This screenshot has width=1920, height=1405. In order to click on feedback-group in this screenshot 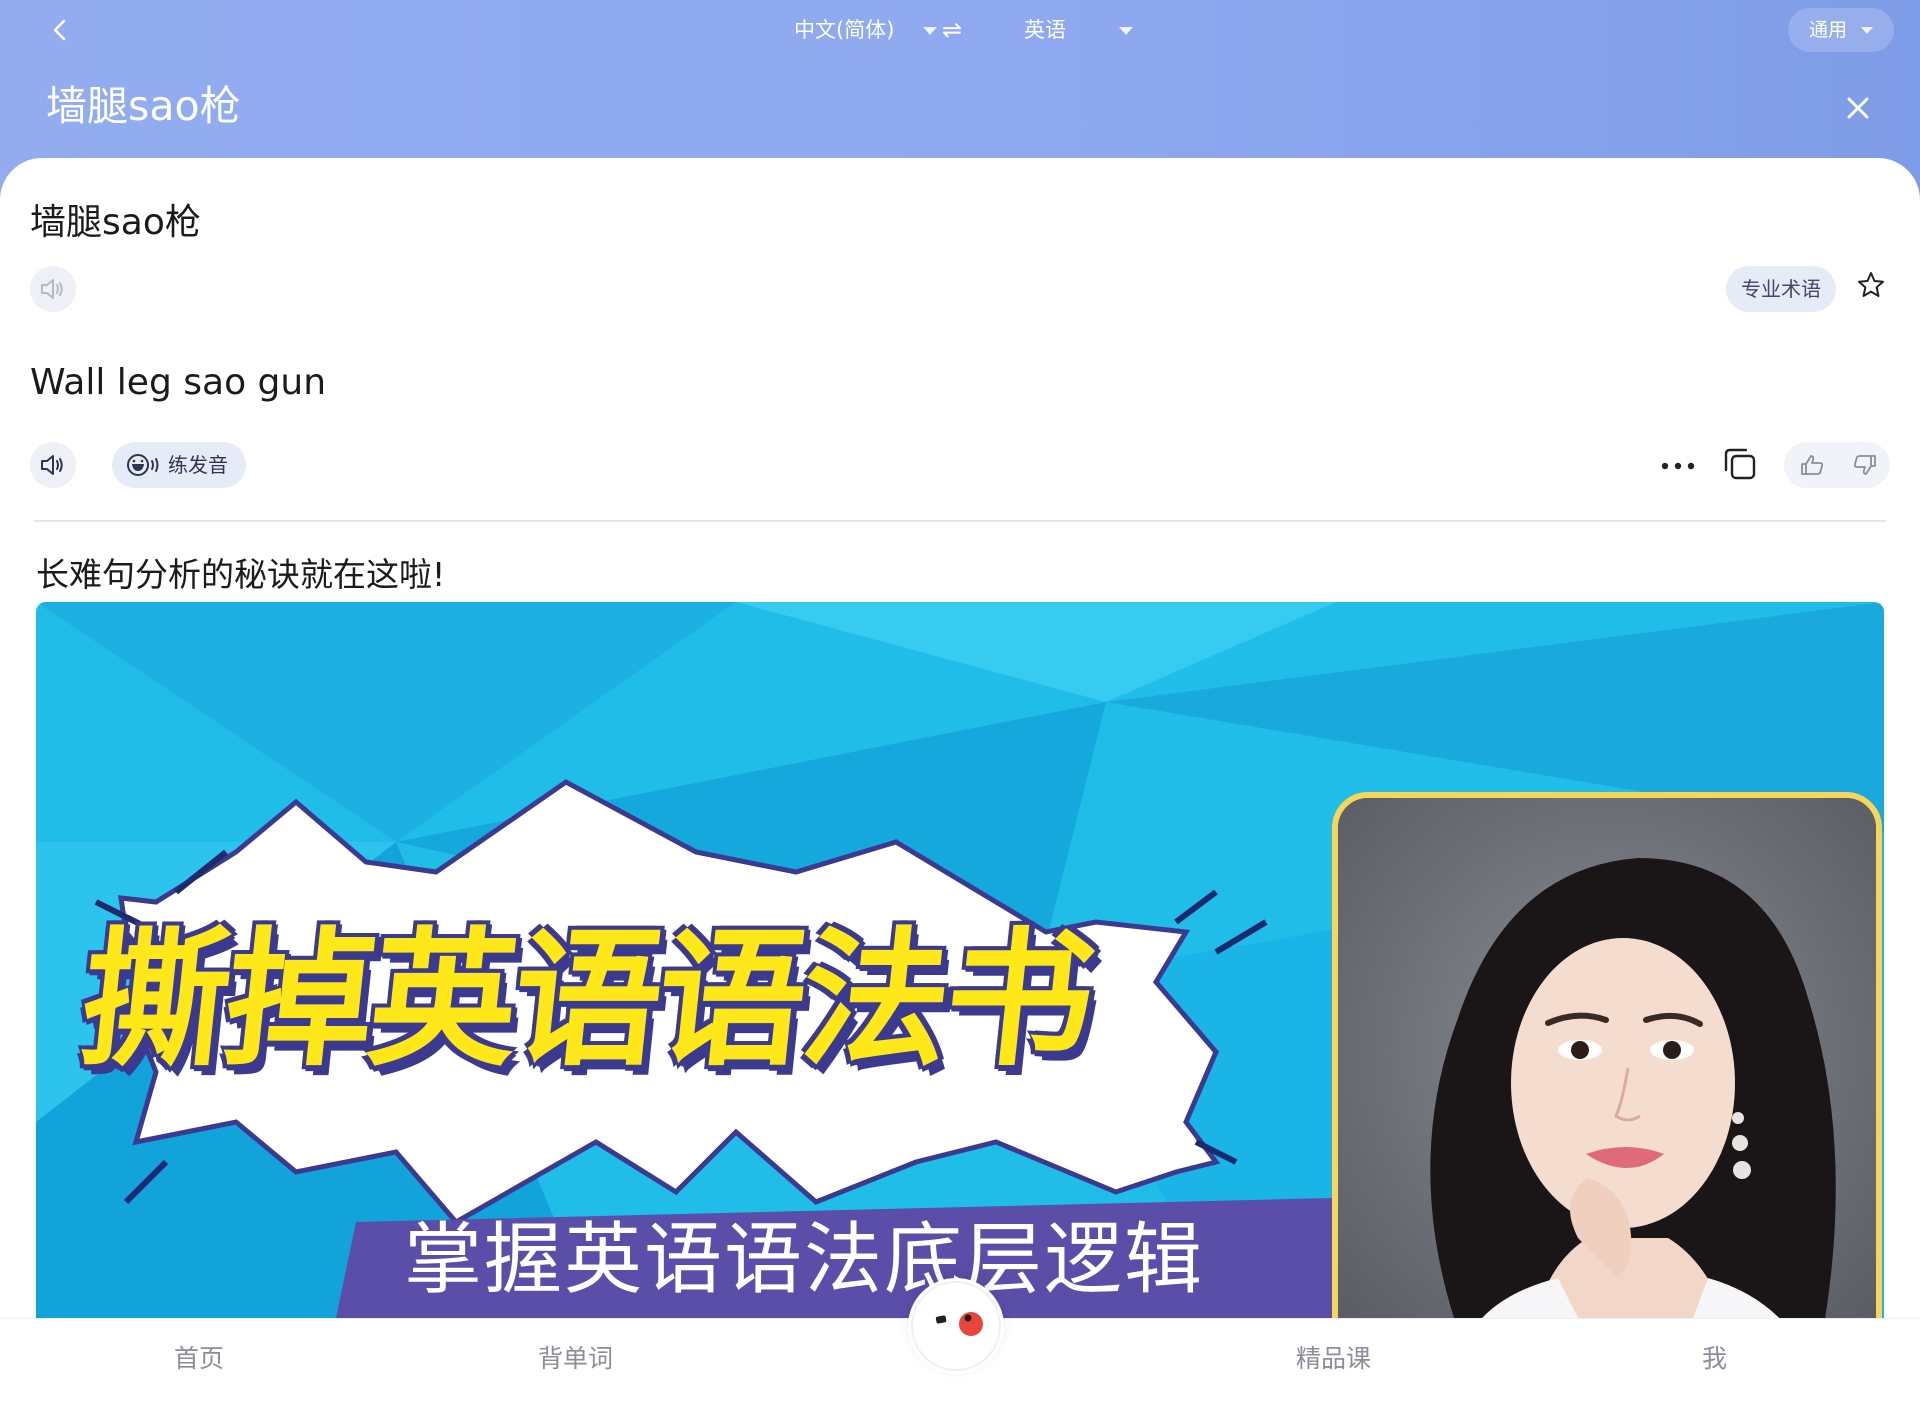, I will do `click(1837, 465)`.